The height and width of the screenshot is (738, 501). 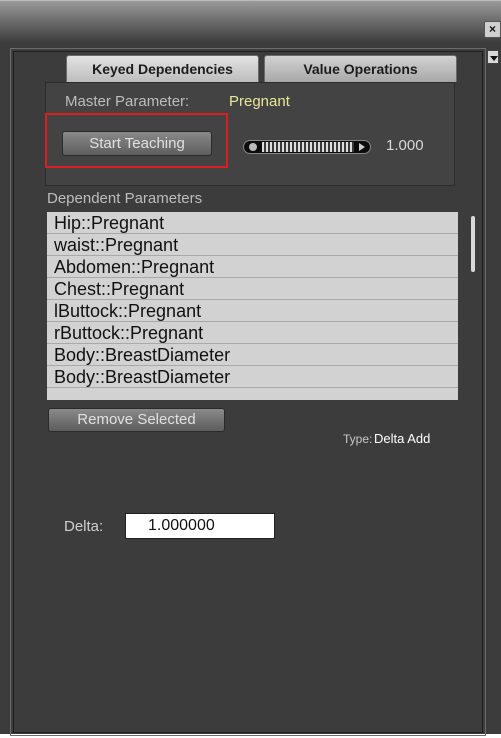 What do you see at coordinates (200, 526) in the screenshot?
I see `delta-field` at bounding box center [200, 526].